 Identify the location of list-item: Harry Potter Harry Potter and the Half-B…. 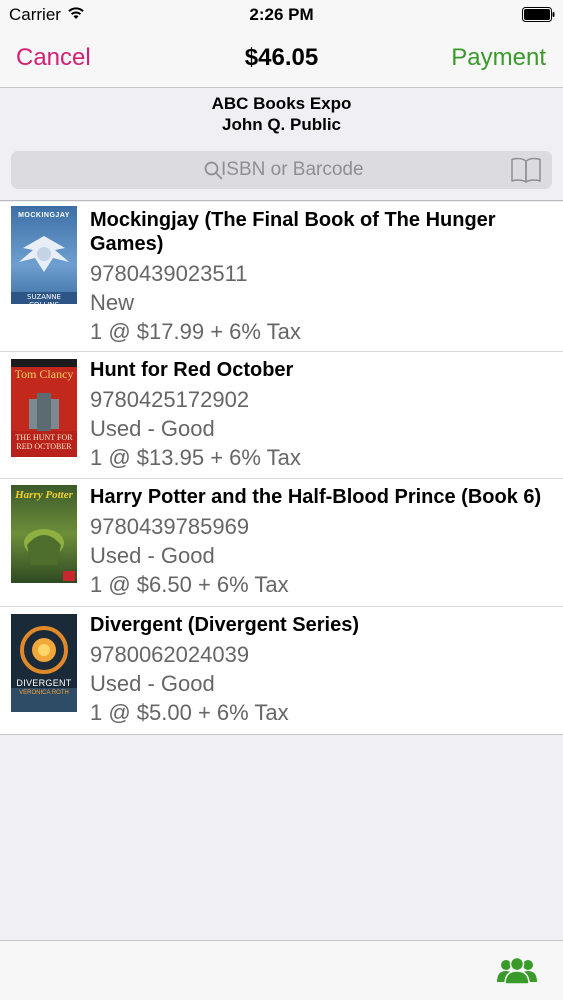
(281, 543).